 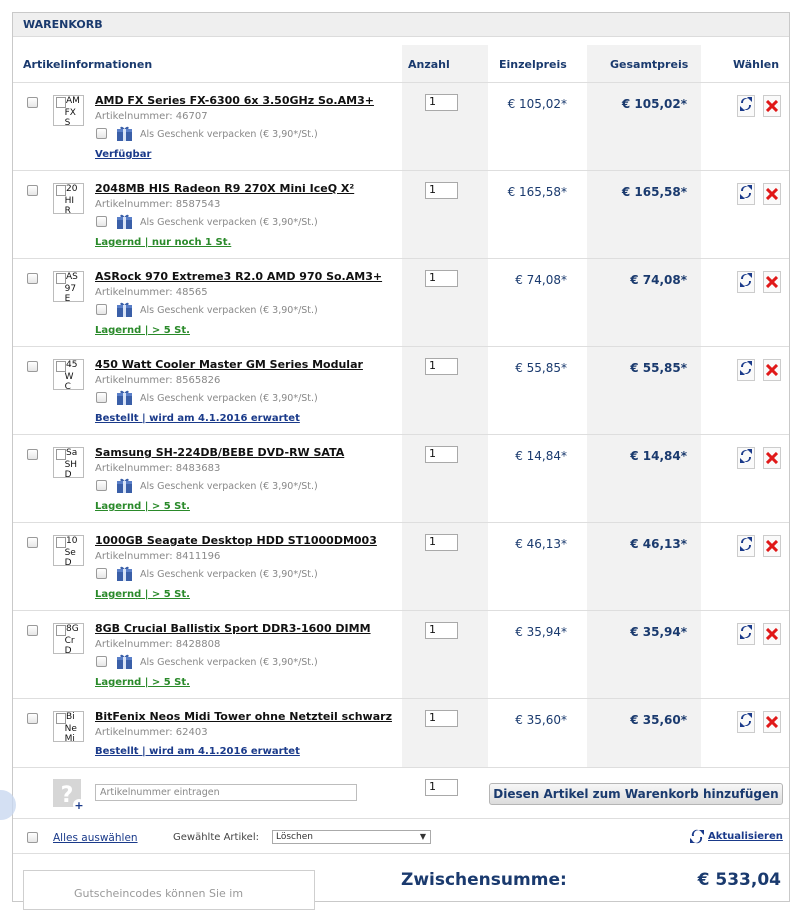 What do you see at coordinates (658, 368) in the screenshot?
I see `total-price: € 55,85*` at bounding box center [658, 368].